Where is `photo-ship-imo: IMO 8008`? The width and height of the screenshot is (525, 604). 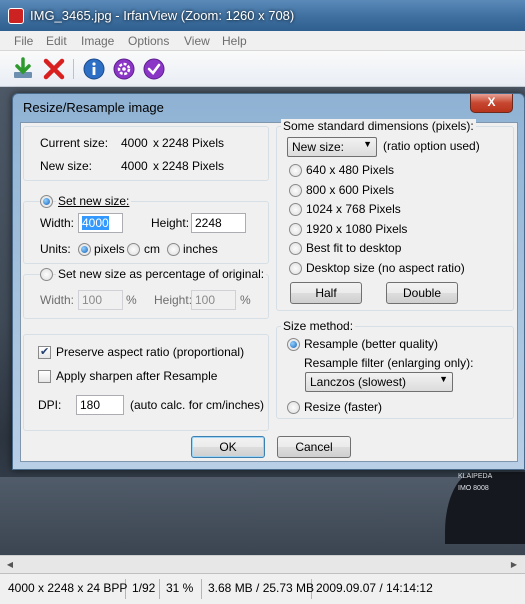
photo-ship-imo: IMO 8008 is located at coordinates (473, 488).